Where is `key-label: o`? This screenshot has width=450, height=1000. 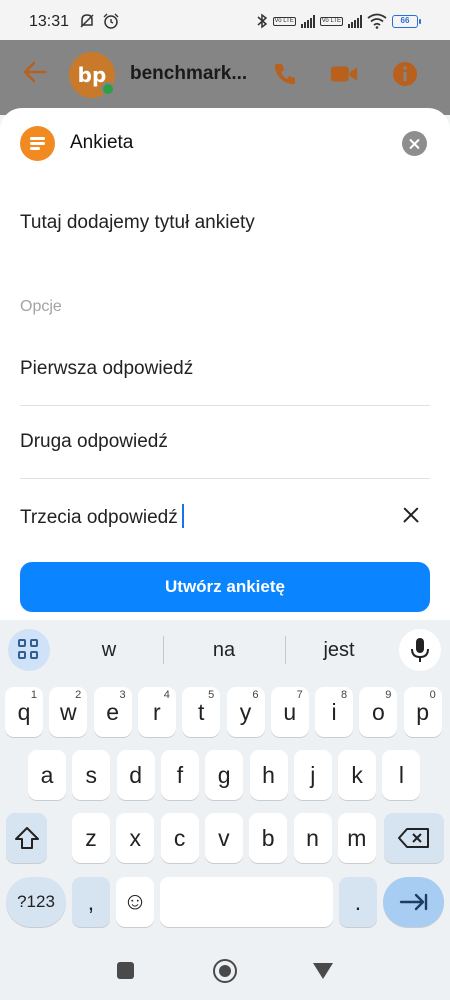
key-label: o is located at coordinates (378, 711).